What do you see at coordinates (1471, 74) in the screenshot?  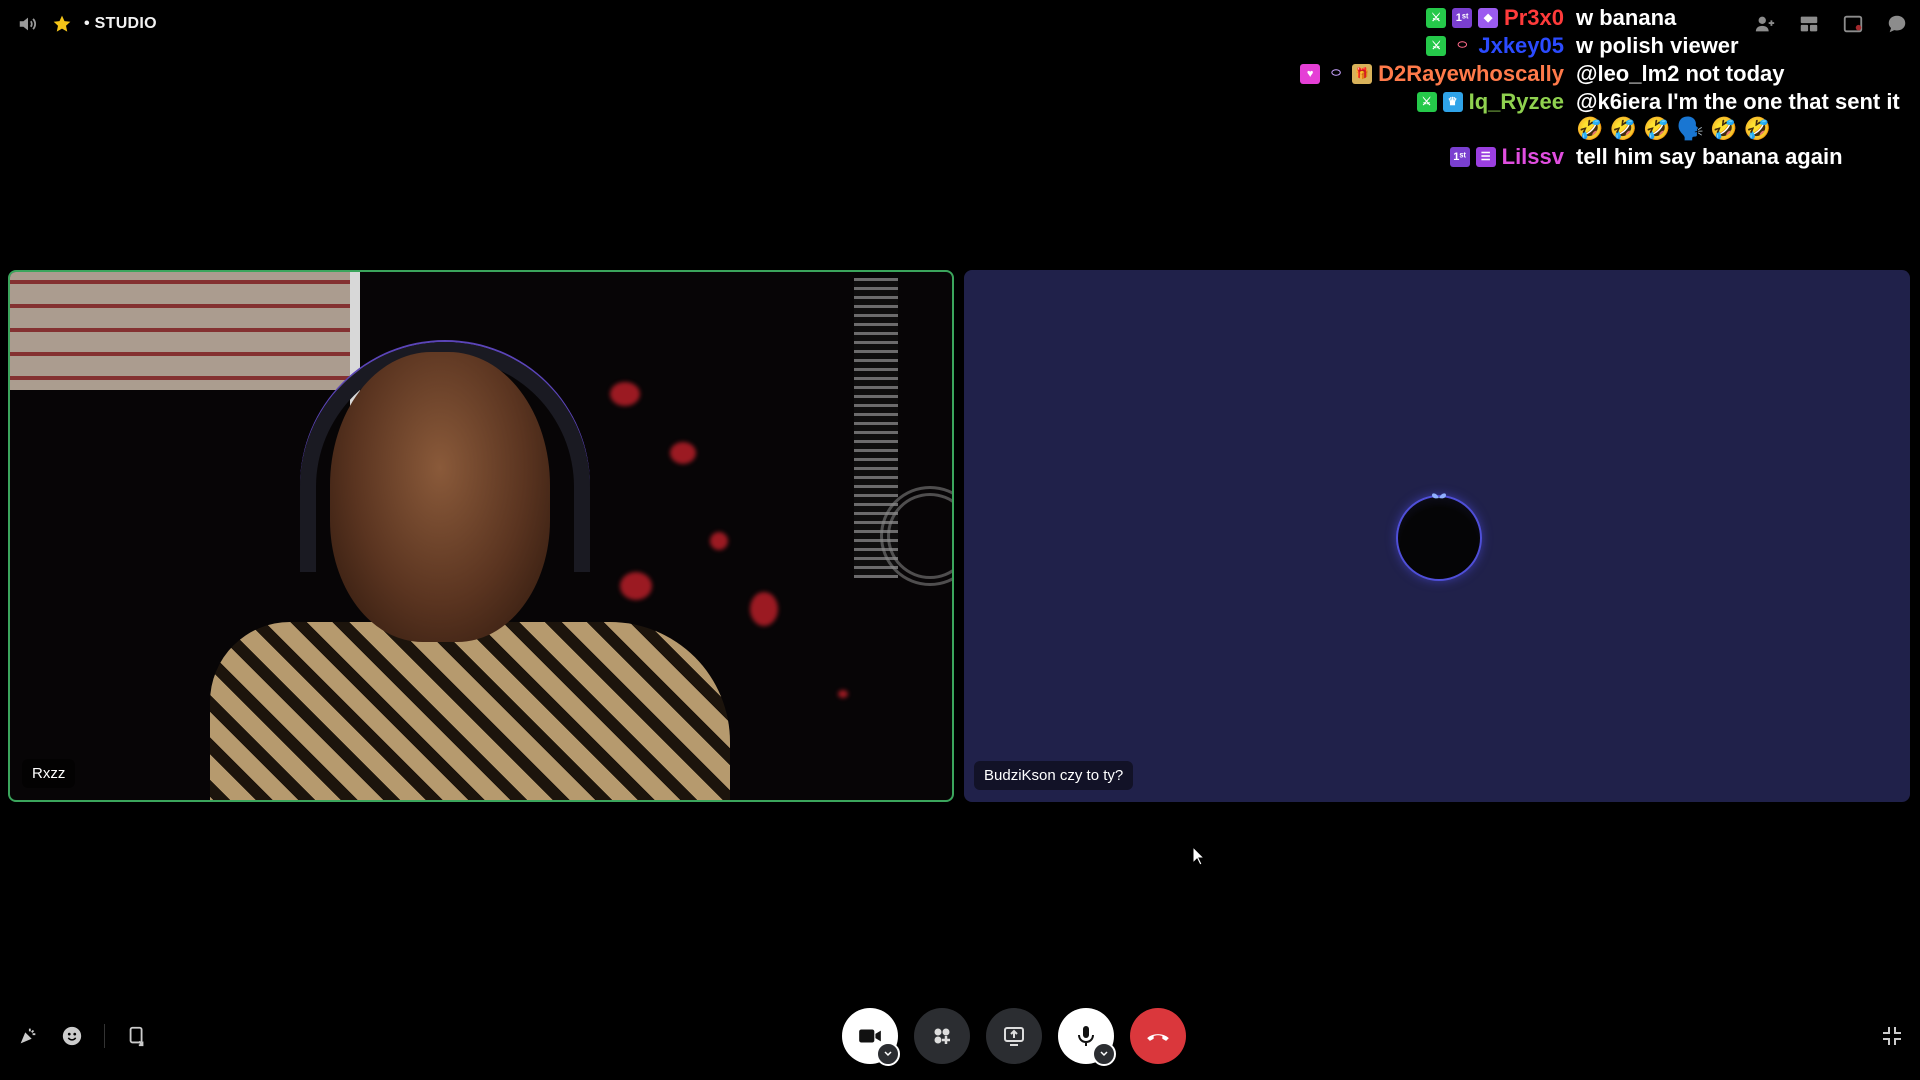 I see `chat-username: D2Rayewhoscally` at bounding box center [1471, 74].